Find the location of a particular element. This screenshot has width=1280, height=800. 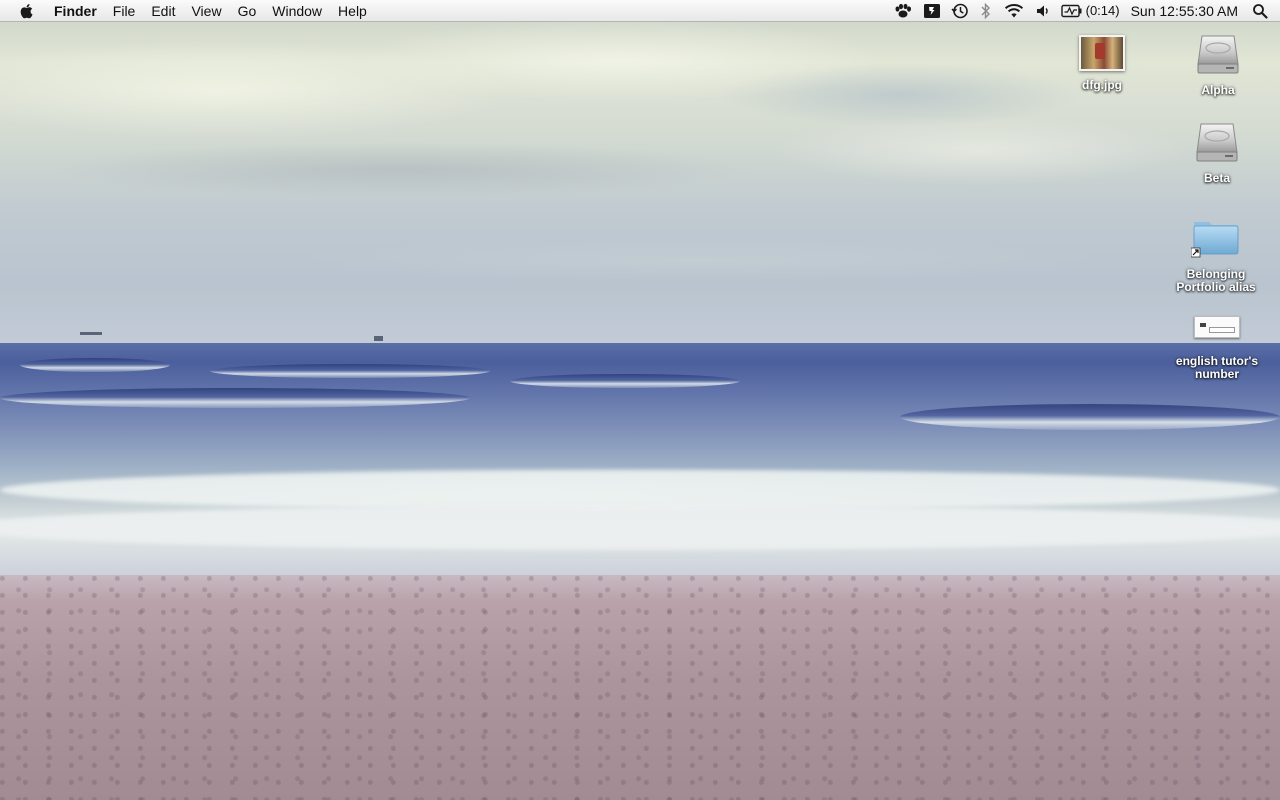

time-machine-icon is located at coordinates (960, 11).